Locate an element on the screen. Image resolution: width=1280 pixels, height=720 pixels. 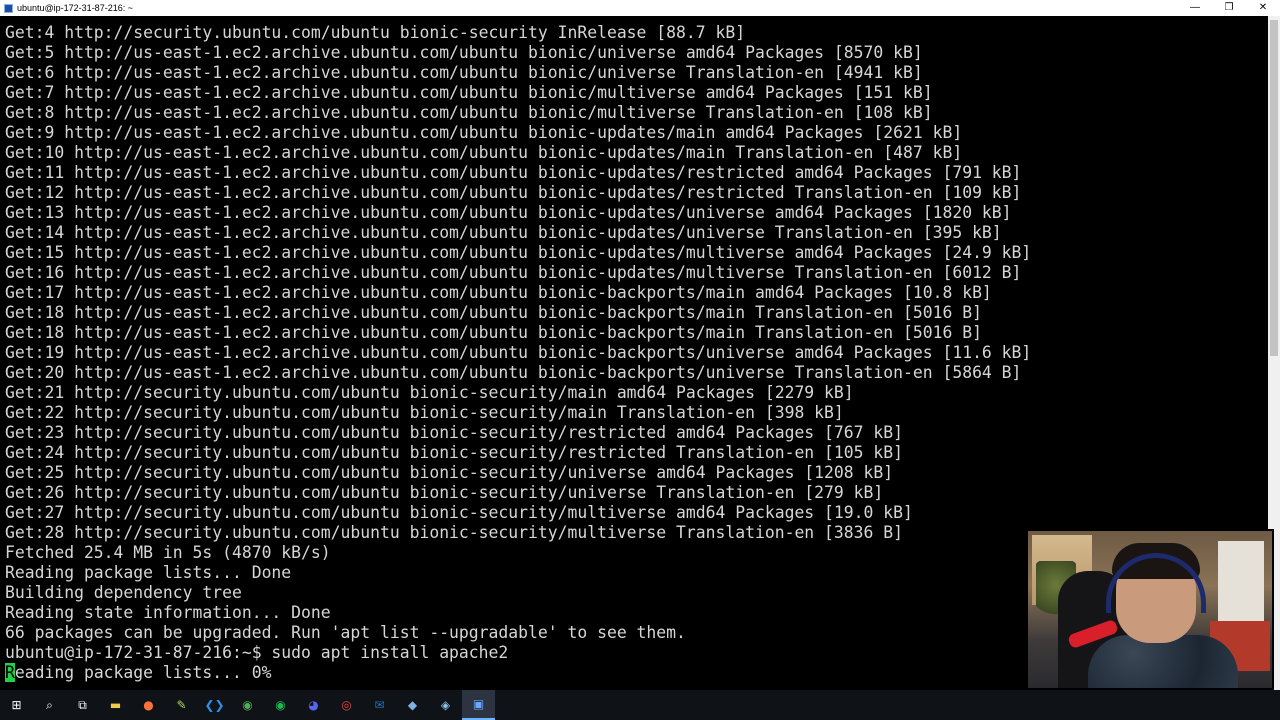
app-icon: ◆ is located at coordinates (412, 705).